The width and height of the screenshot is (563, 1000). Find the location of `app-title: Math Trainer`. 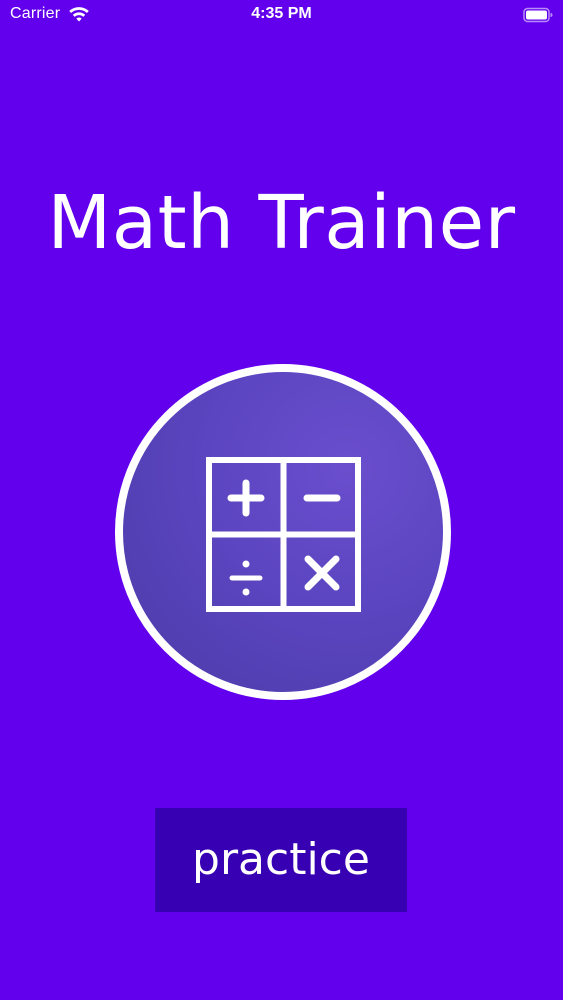

app-title: Math Trainer is located at coordinates (281, 223).